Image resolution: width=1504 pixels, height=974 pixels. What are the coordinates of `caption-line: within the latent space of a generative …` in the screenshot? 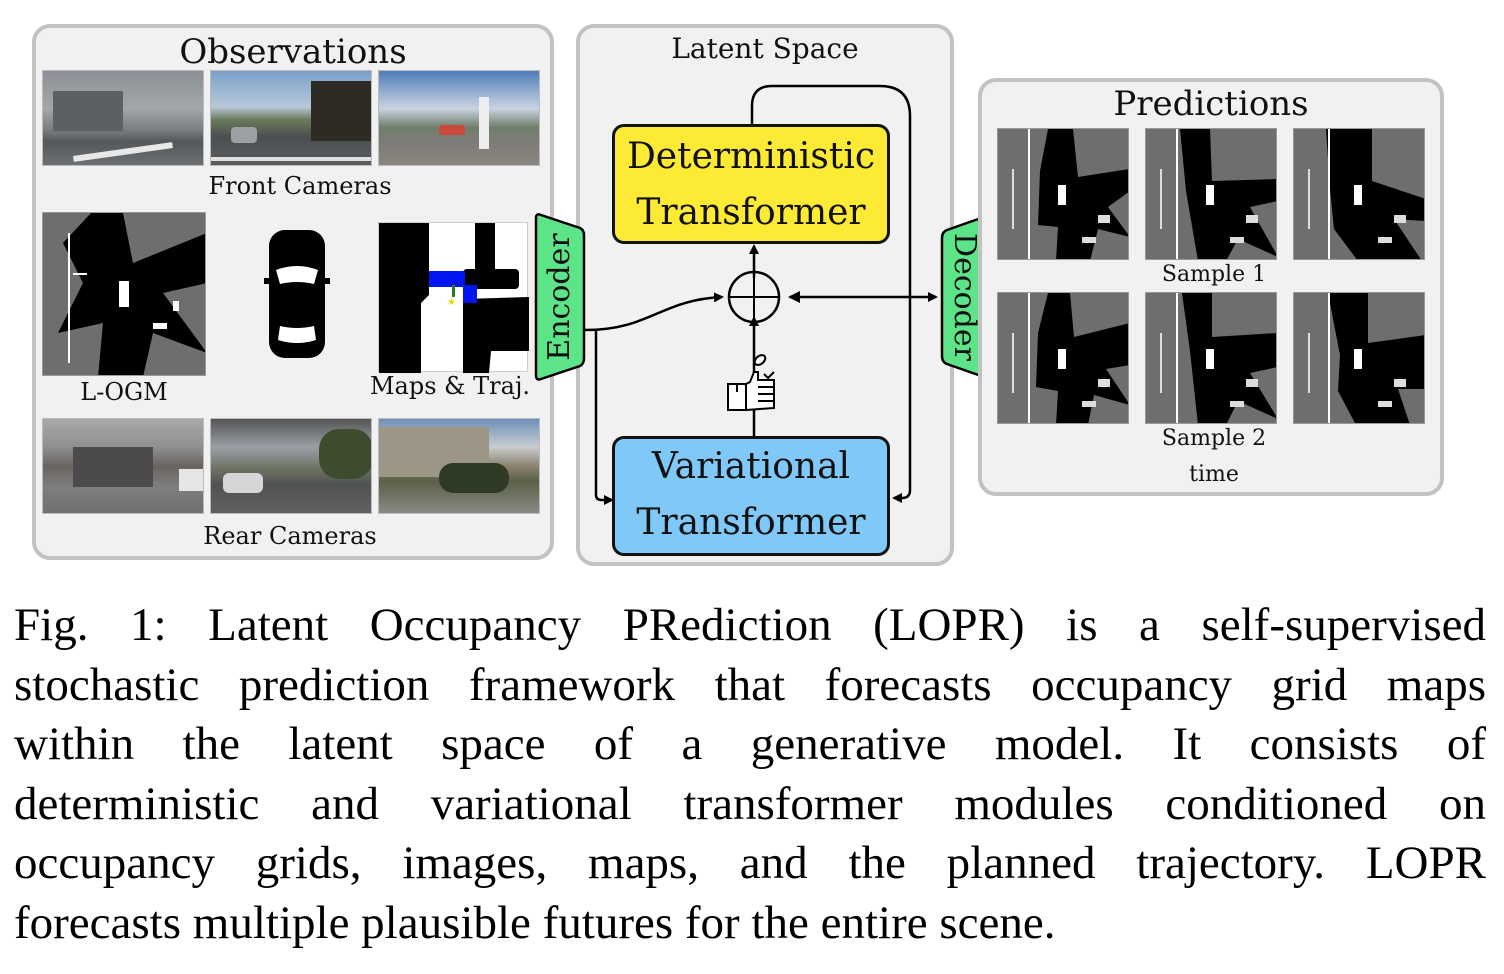 It's located at (750, 744).